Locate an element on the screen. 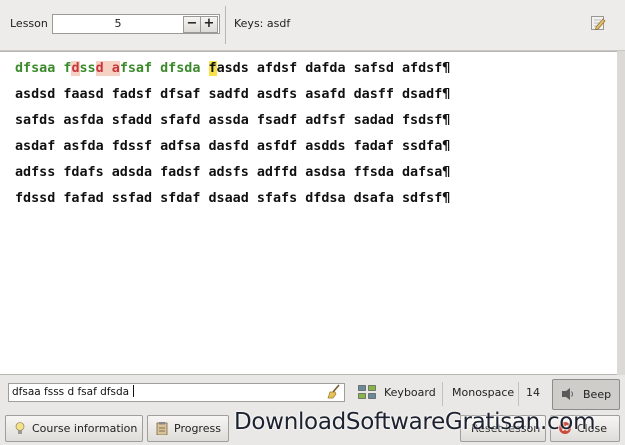  progress-label: Progress is located at coordinates (197, 428).